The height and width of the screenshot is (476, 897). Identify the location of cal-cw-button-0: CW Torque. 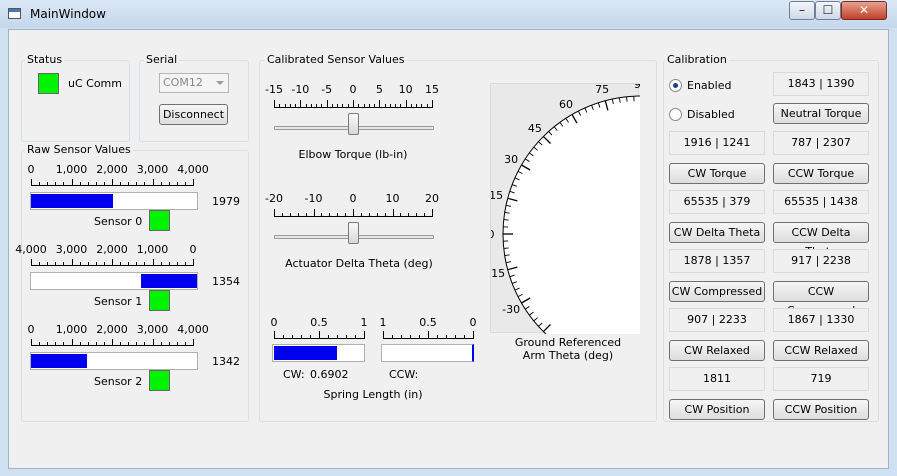
(717, 173).